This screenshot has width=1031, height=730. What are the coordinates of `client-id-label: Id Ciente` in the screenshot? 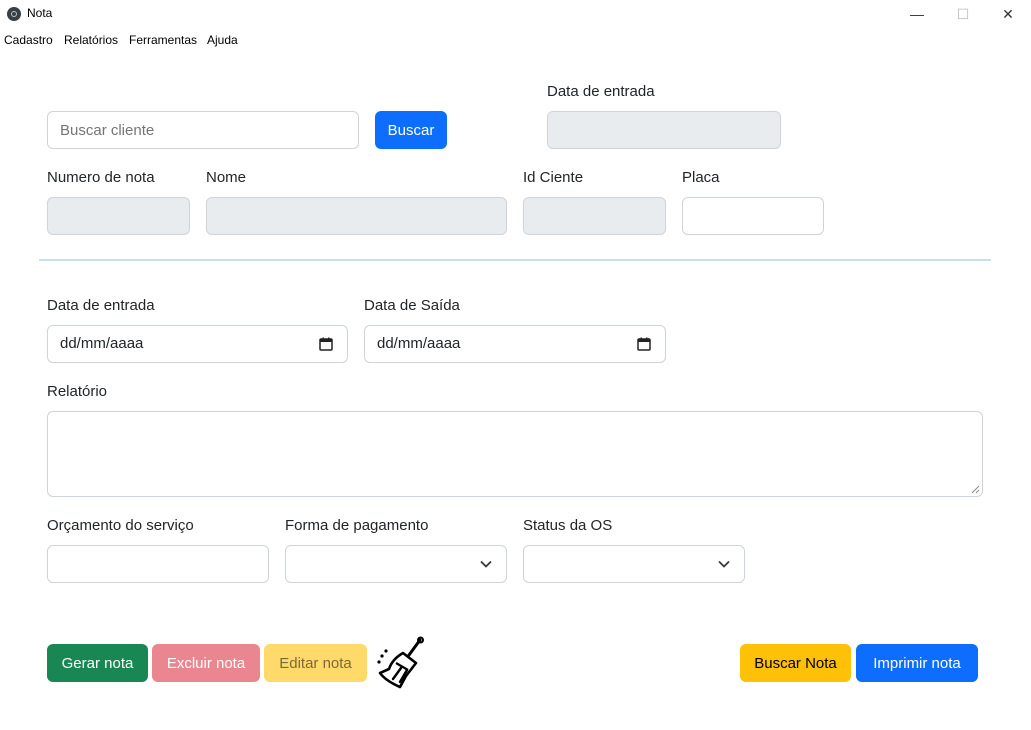 It's located at (553, 177).